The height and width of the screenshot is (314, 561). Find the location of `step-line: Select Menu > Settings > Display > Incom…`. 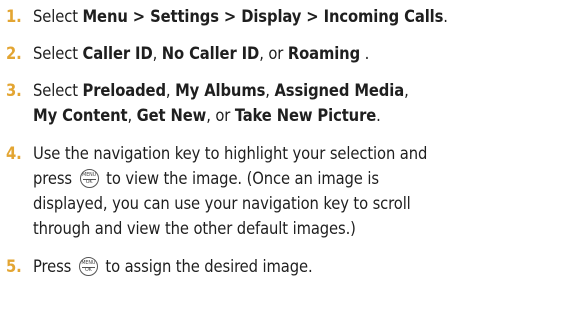

step-line: Select Menu > Settings > Display > Incom… is located at coordinates (295, 16).